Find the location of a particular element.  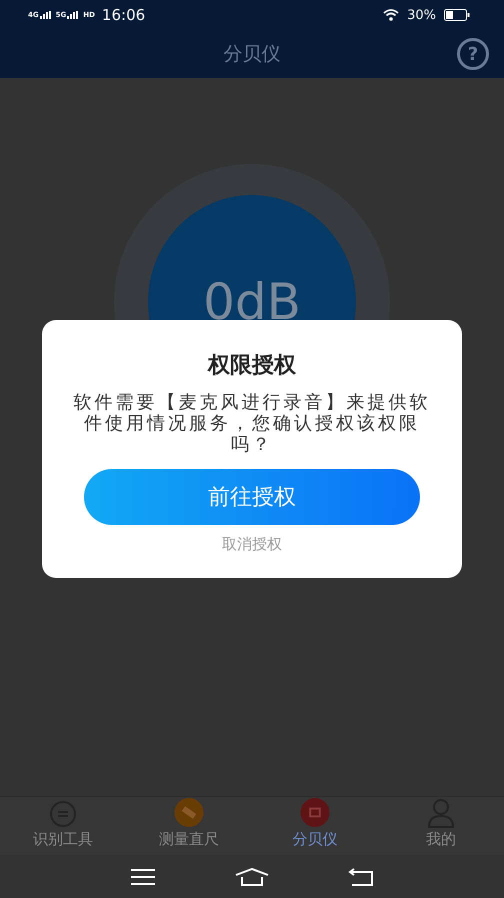

cancel-button: 取消授权 is located at coordinates (252, 544).